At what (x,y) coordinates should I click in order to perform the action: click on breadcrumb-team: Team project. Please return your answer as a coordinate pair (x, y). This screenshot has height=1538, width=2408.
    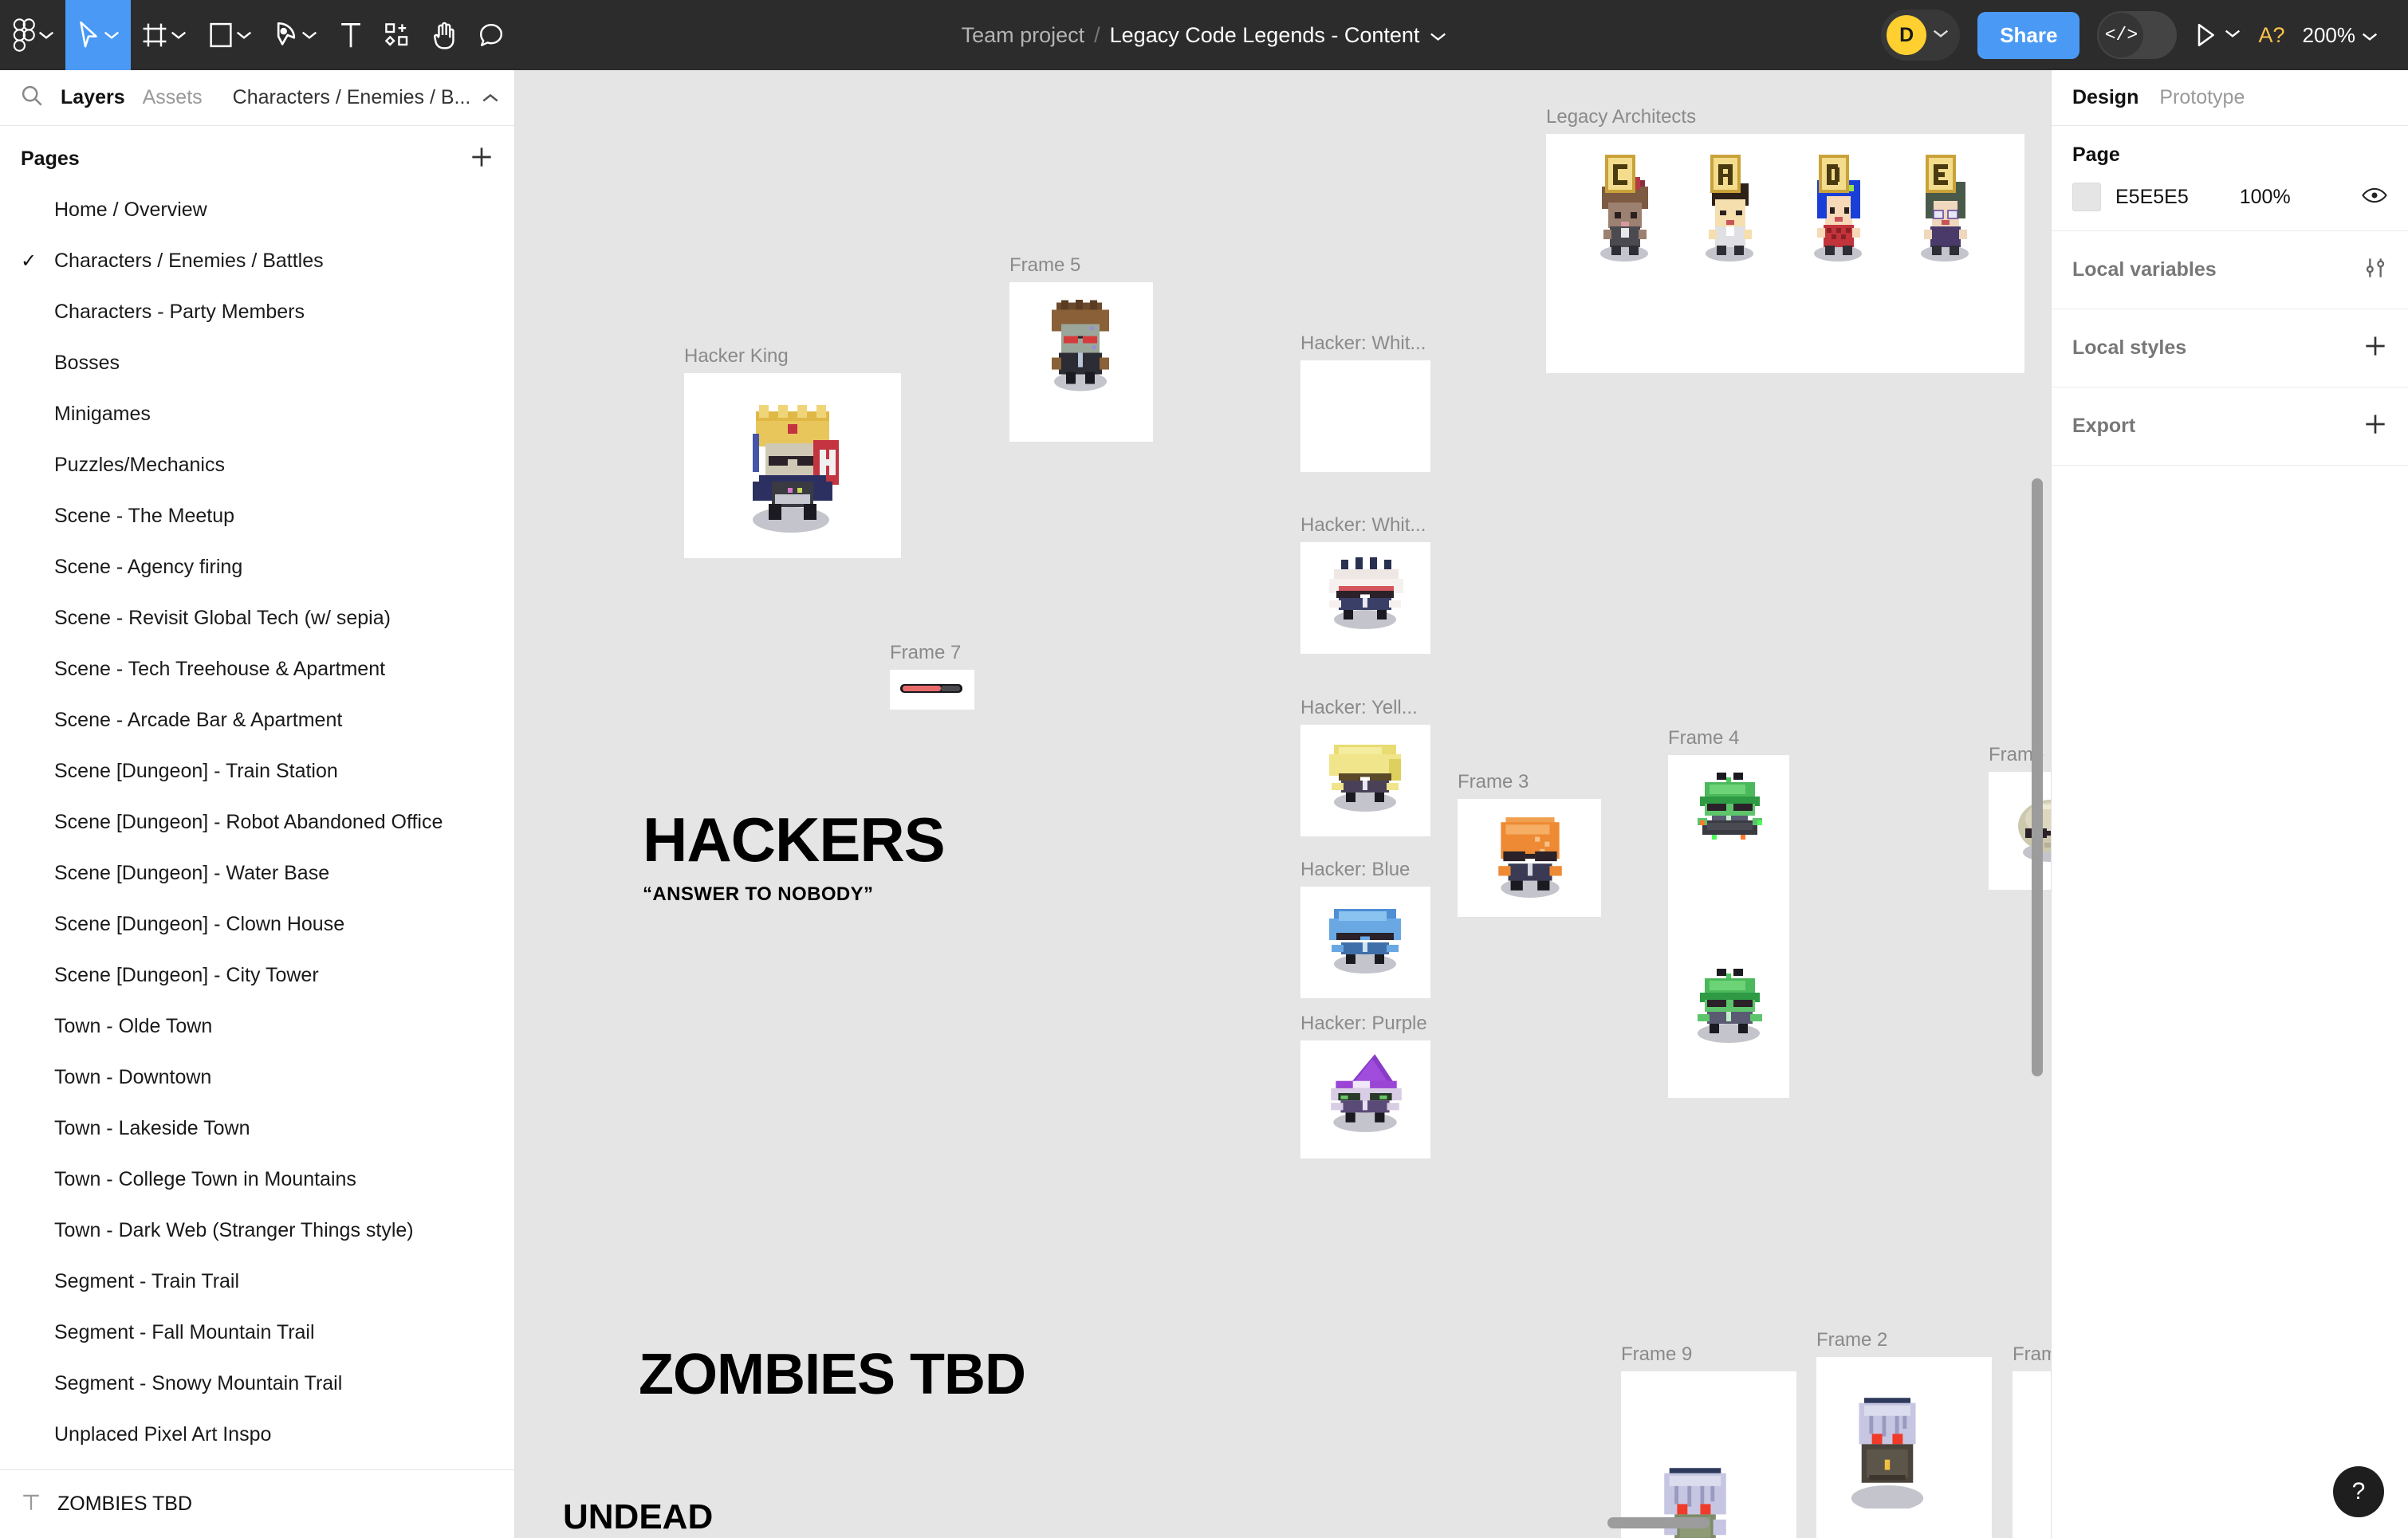
    Looking at the image, I should click on (1023, 35).